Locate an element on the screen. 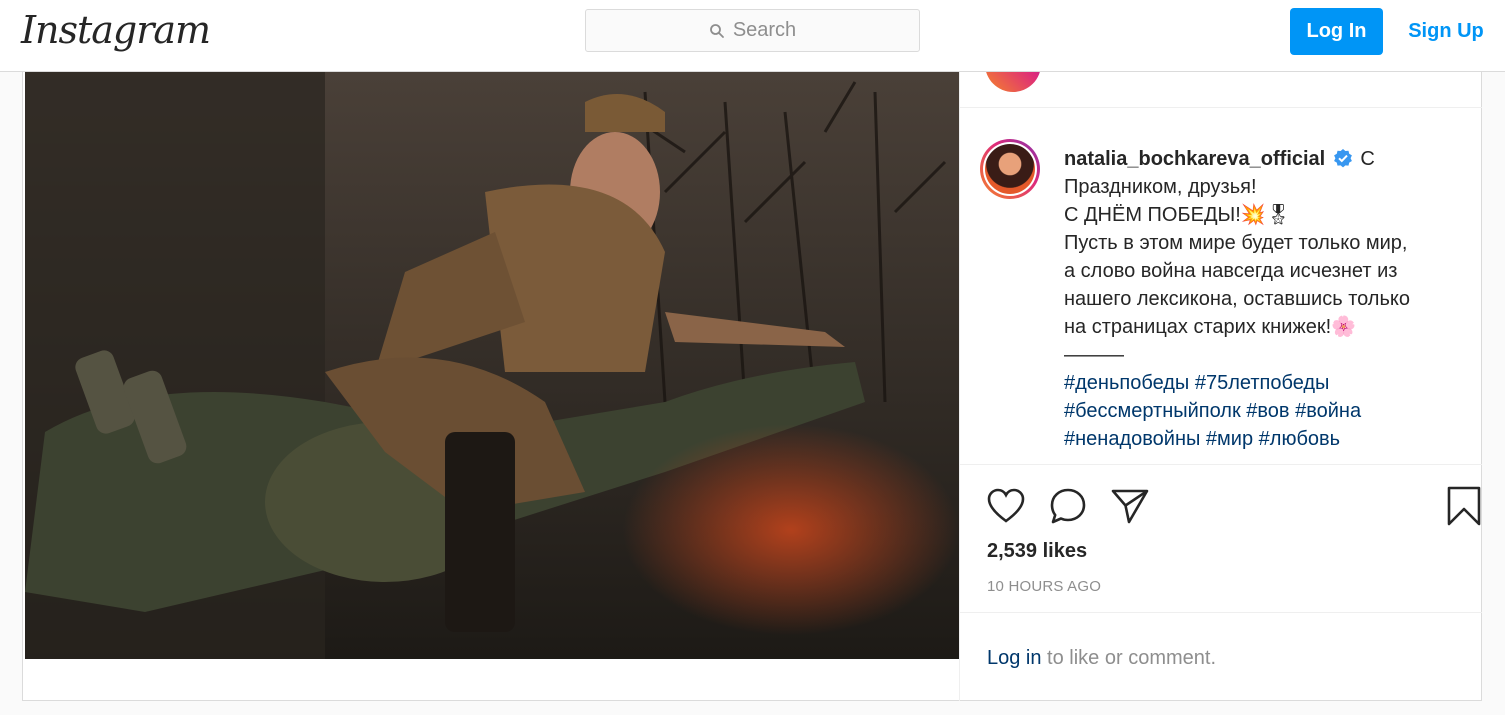  hashtag-line: #бессмертныйполк #вов #война is located at coordinates (1264, 411).